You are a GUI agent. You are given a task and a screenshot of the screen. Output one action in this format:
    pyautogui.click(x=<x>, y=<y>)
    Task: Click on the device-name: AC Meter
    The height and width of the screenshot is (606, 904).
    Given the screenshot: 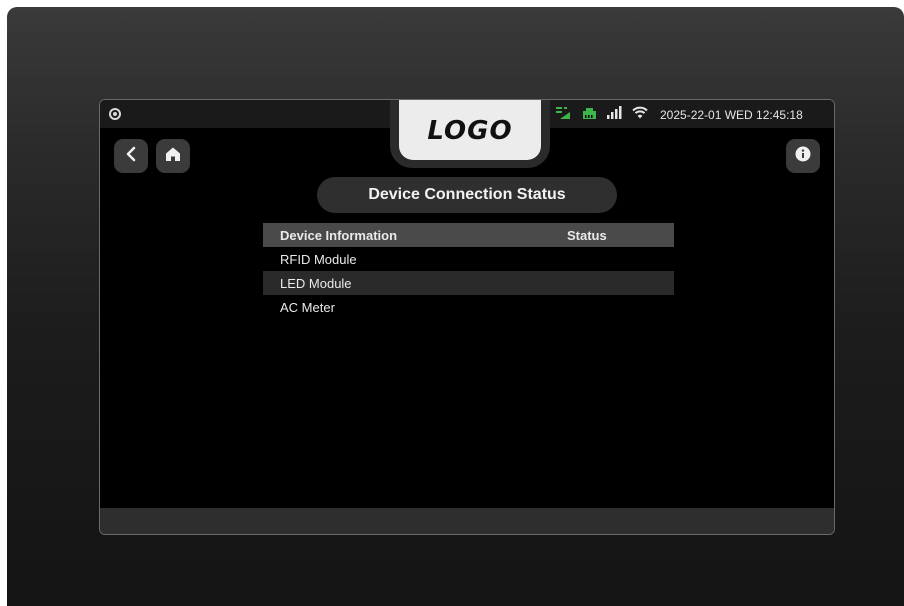 What is the action you would take?
    pyautogui.click(x=307, y=307)
    